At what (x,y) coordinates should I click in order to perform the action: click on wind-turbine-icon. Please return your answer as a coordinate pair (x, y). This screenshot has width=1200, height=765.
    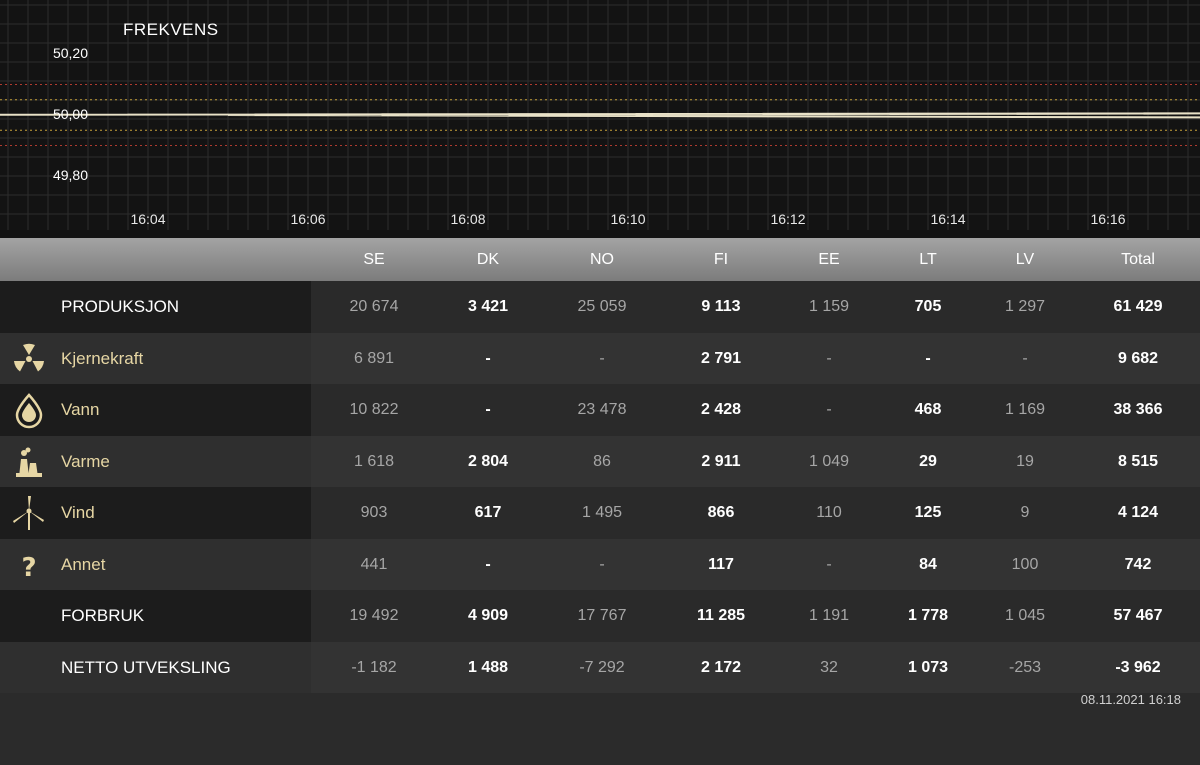
    Looking at the image, I should click on (29, 513).